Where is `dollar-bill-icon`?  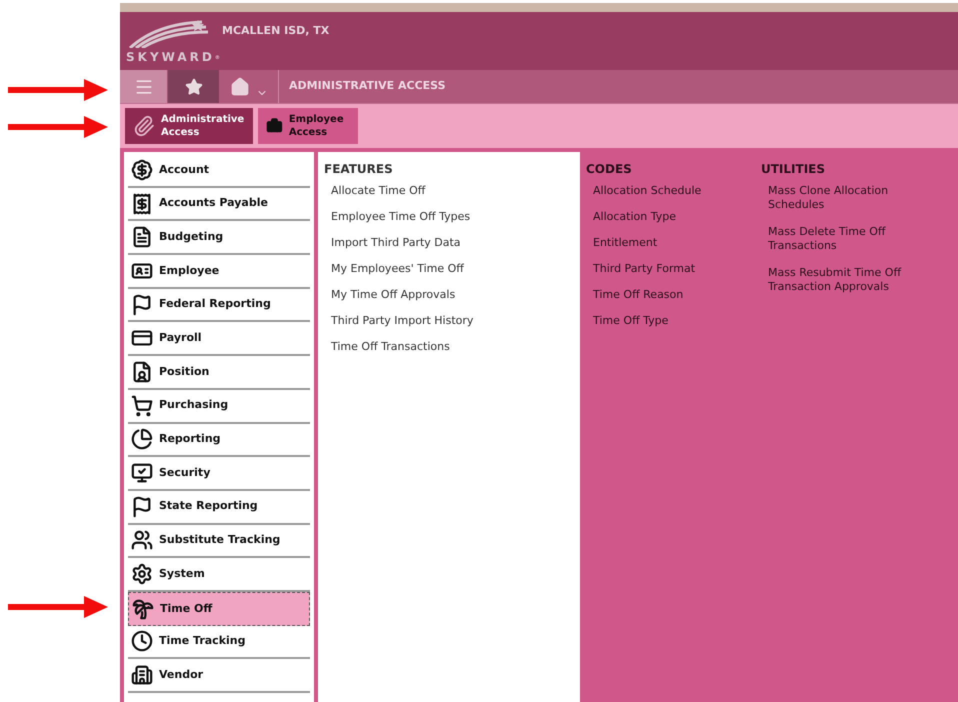
dollar-bill-icon is located at coordinates (142, 203).